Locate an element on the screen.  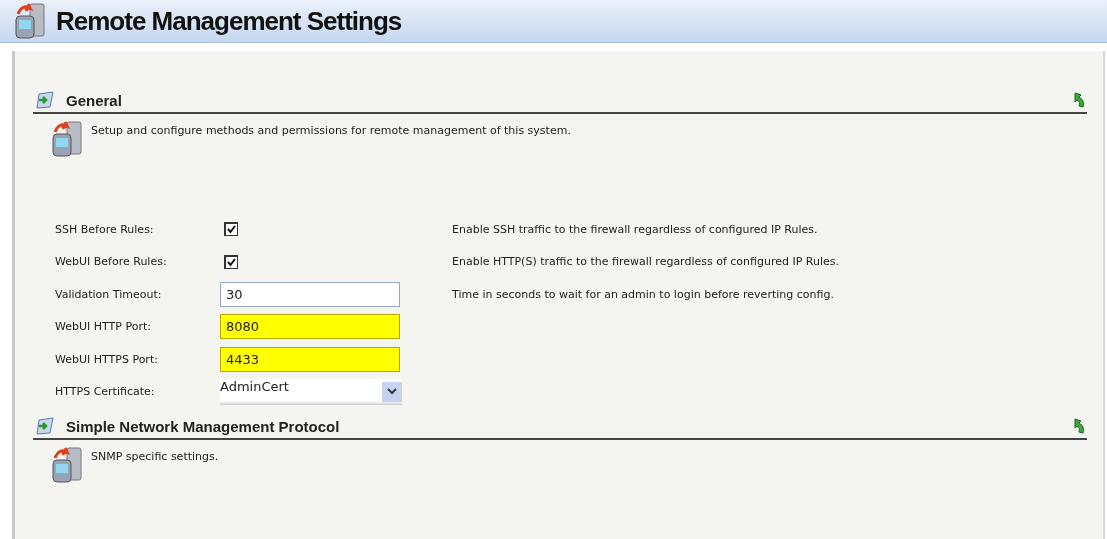
section-description: SNMP specific settings. is located at coordinates (155, 457).